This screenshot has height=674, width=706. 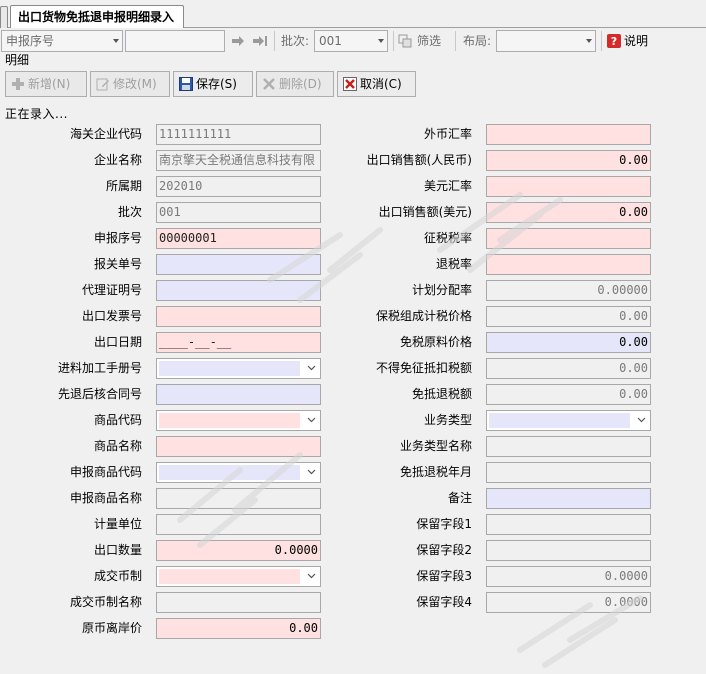 I want to click on non-deductible-label: 不得免征抵扣税额, so click(x=423, y=368).